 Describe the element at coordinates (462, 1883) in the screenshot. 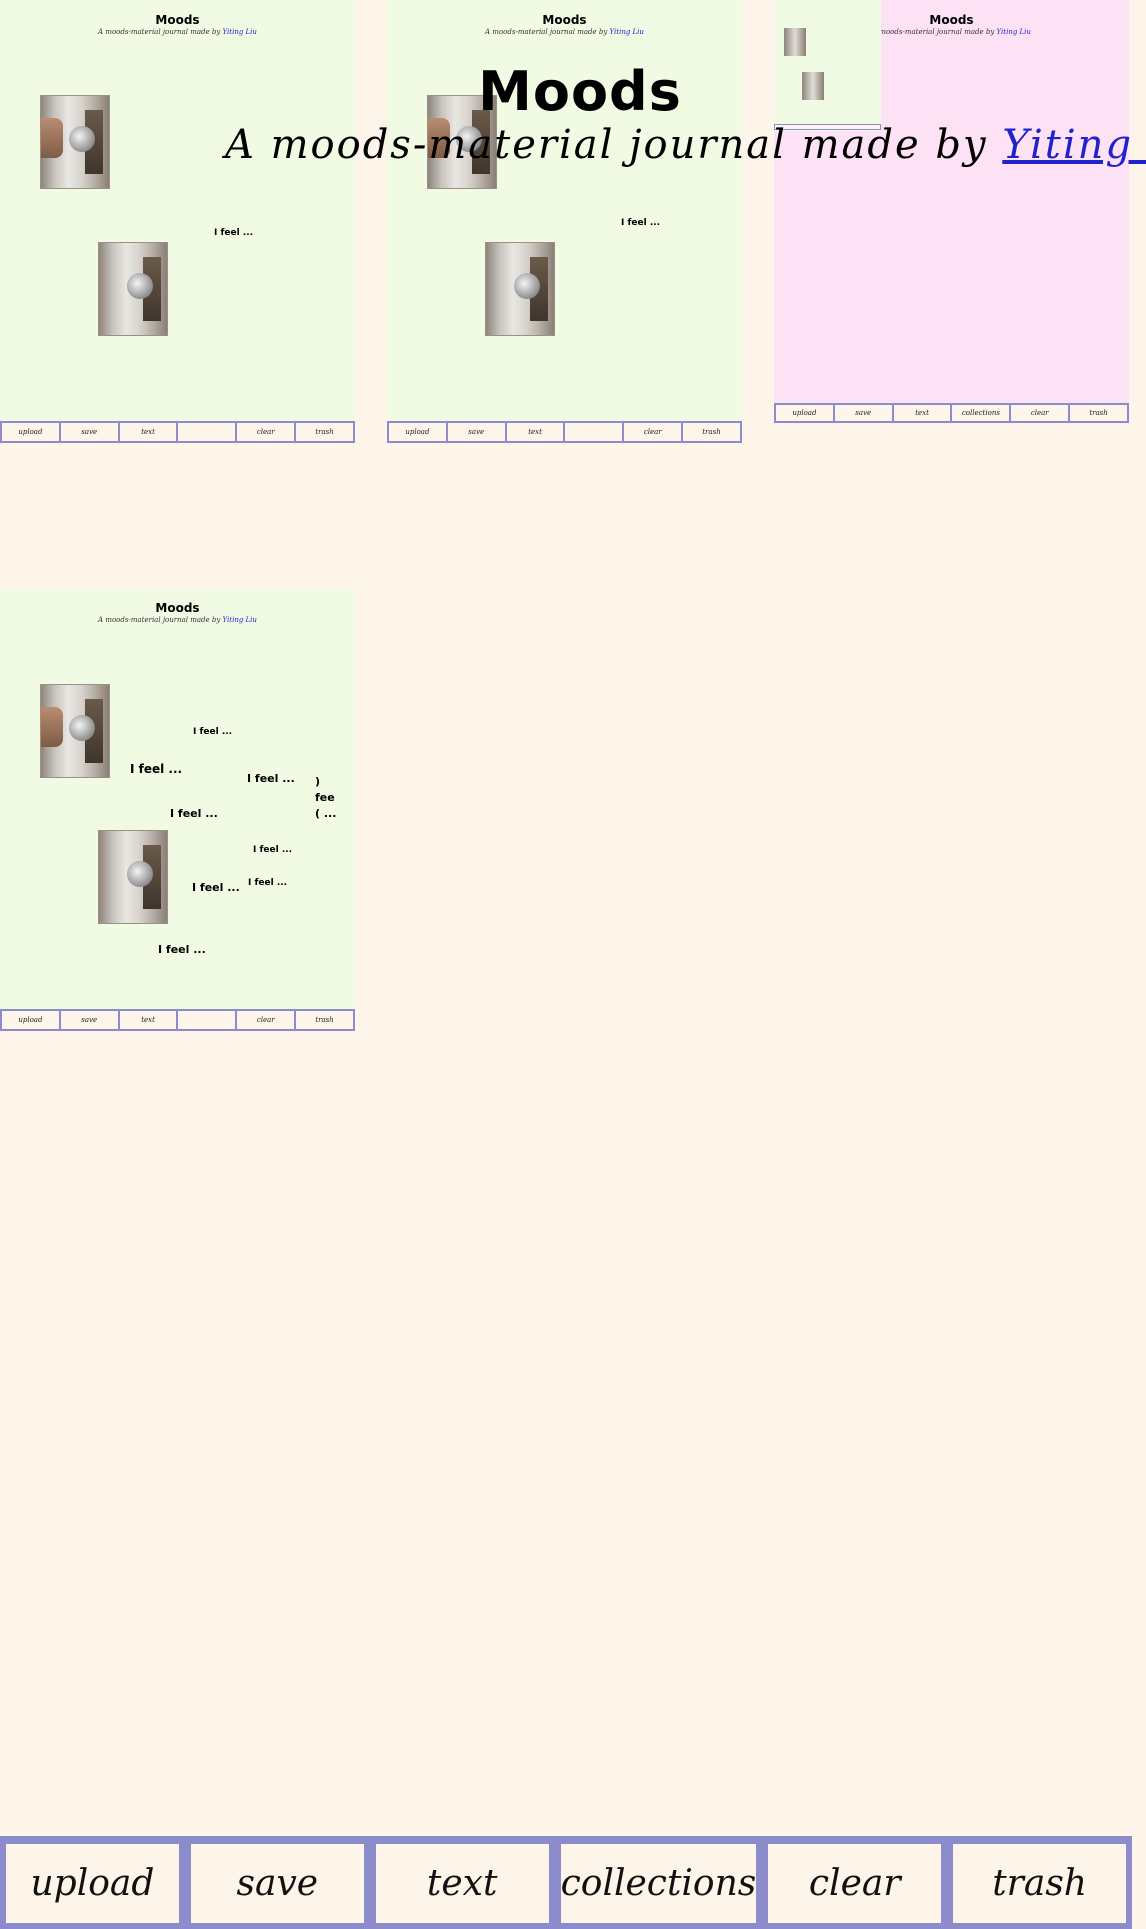

I see `text-button: text` at that location.